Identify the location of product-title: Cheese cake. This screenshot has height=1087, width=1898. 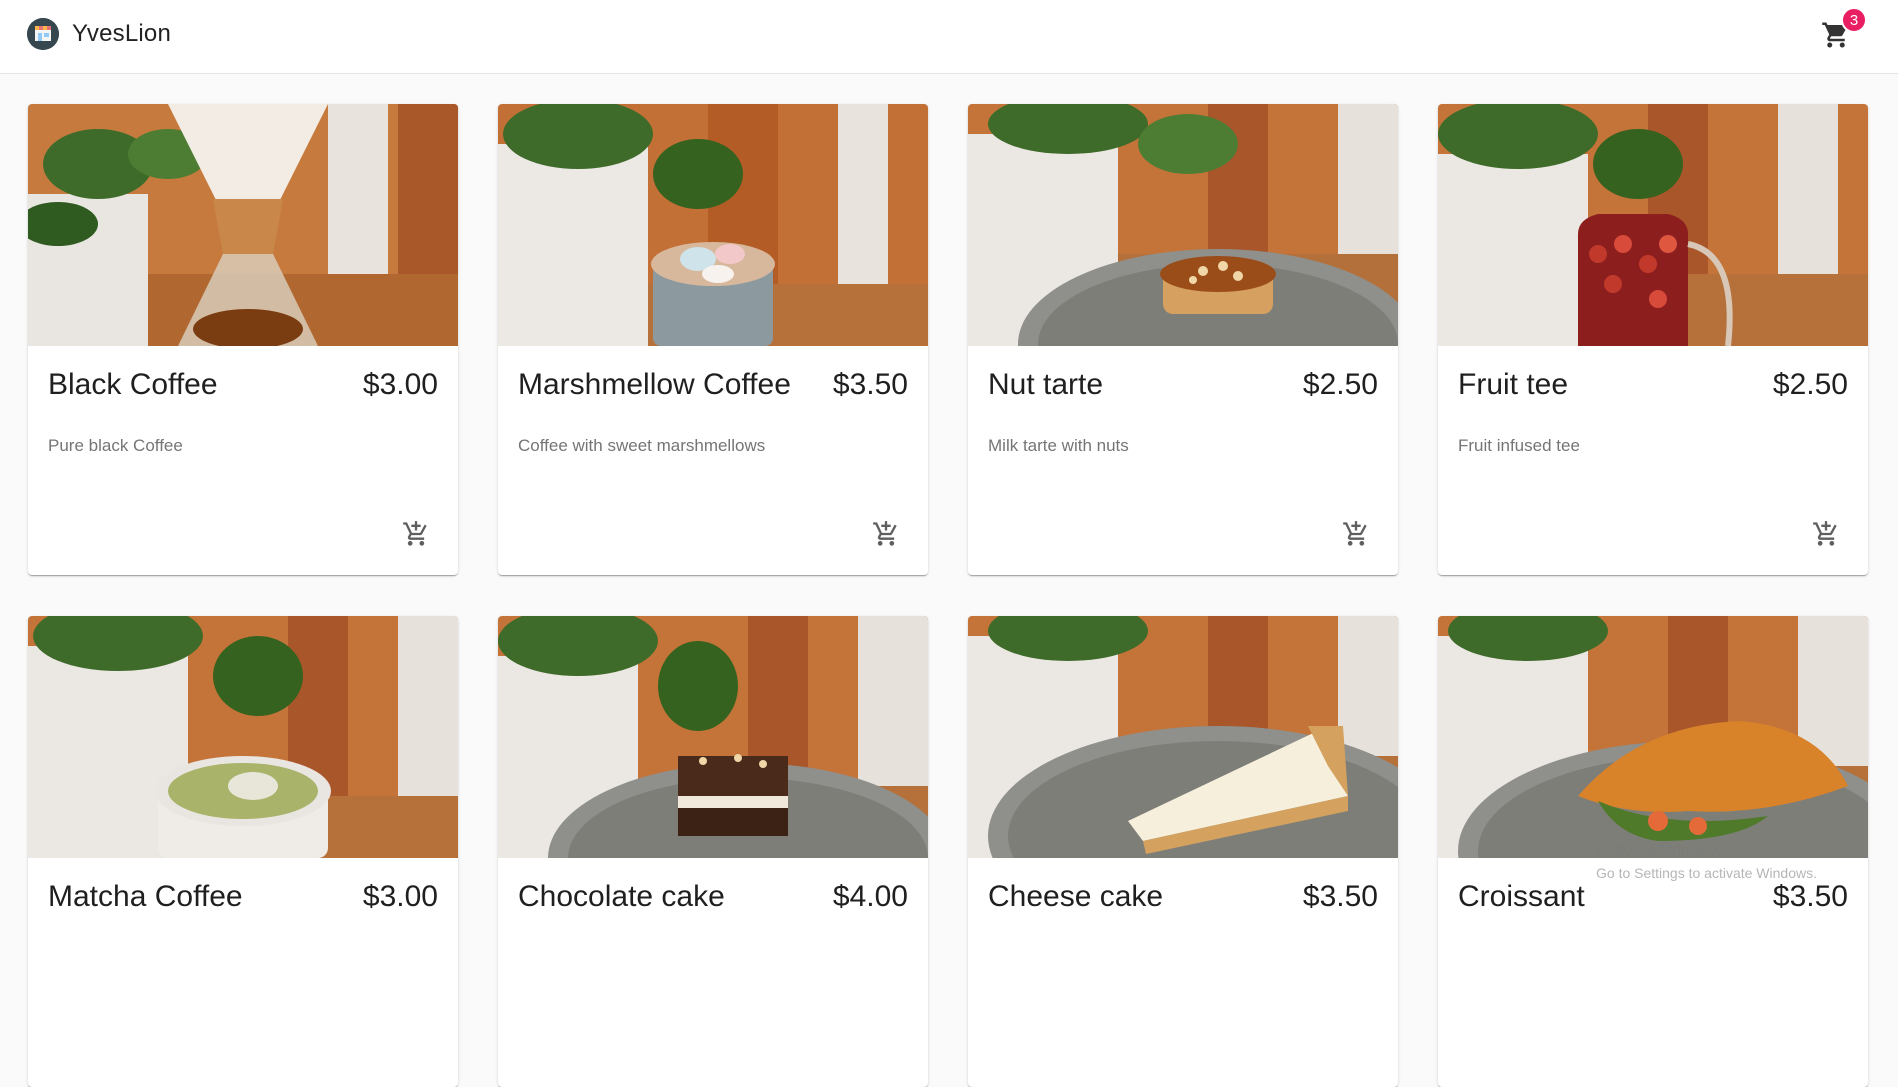
(1076, 896).